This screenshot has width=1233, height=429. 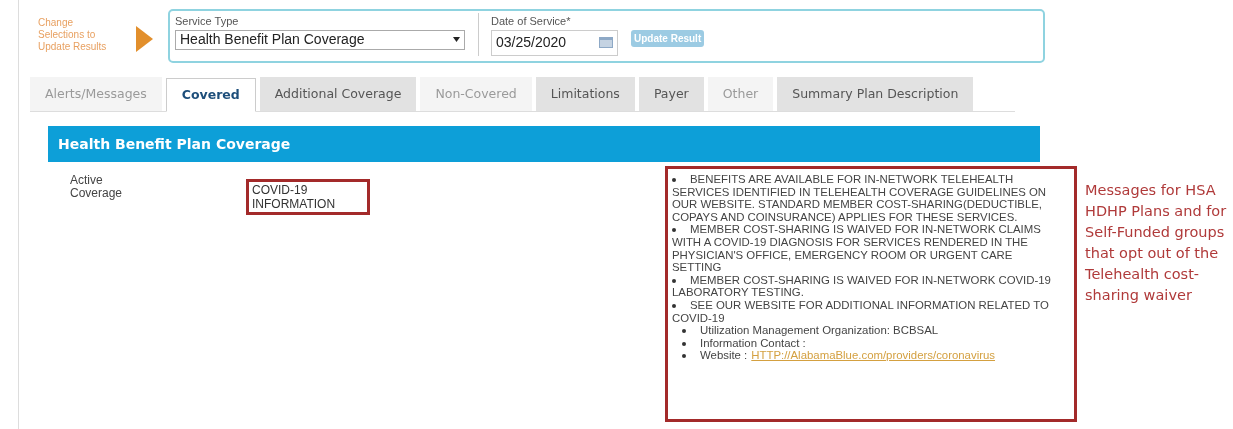 I want to click on section-header: Health Benefit Plan Coverage, so click(x=544, y=144).